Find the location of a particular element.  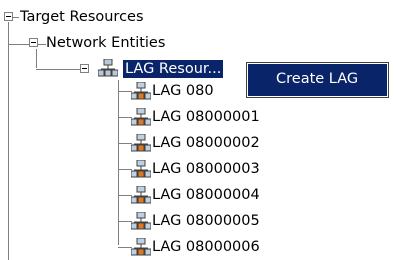

tree-node-lag-item: LAG 08000004 is located at coordinates (206, 195).